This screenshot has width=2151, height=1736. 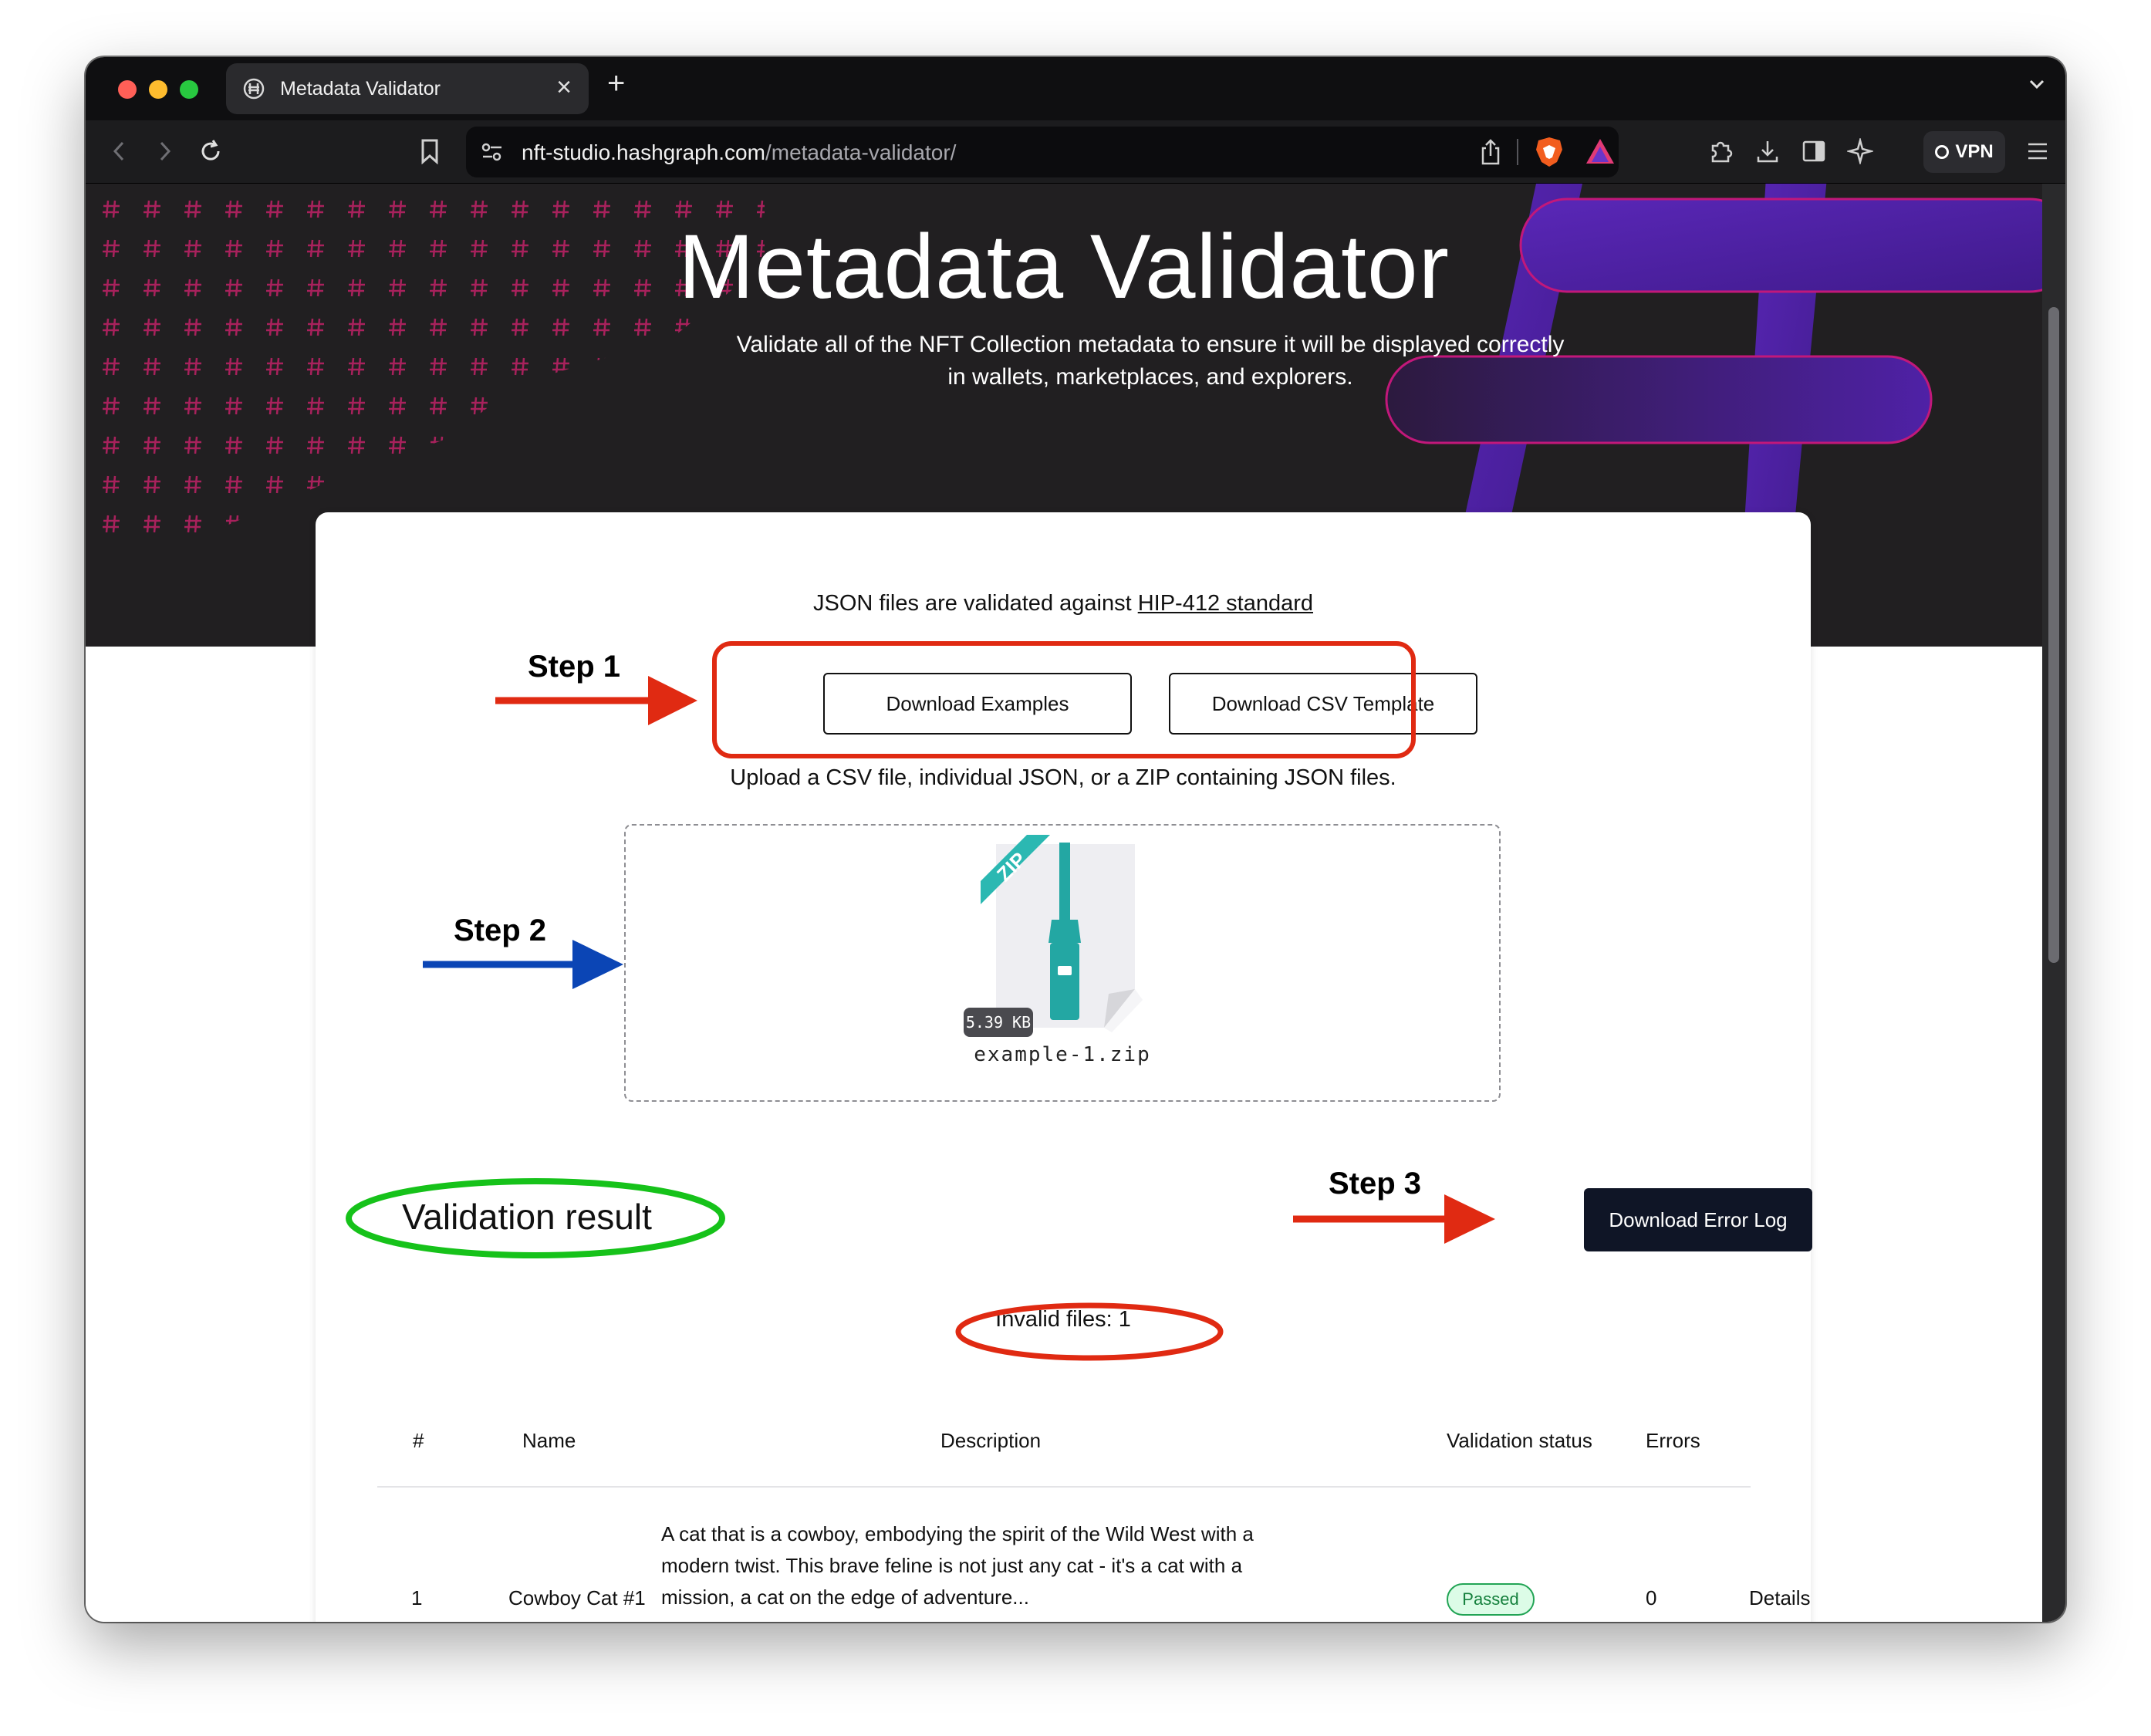 I want to click on invalid-files-highlight, so click(x=1089, y=1331).